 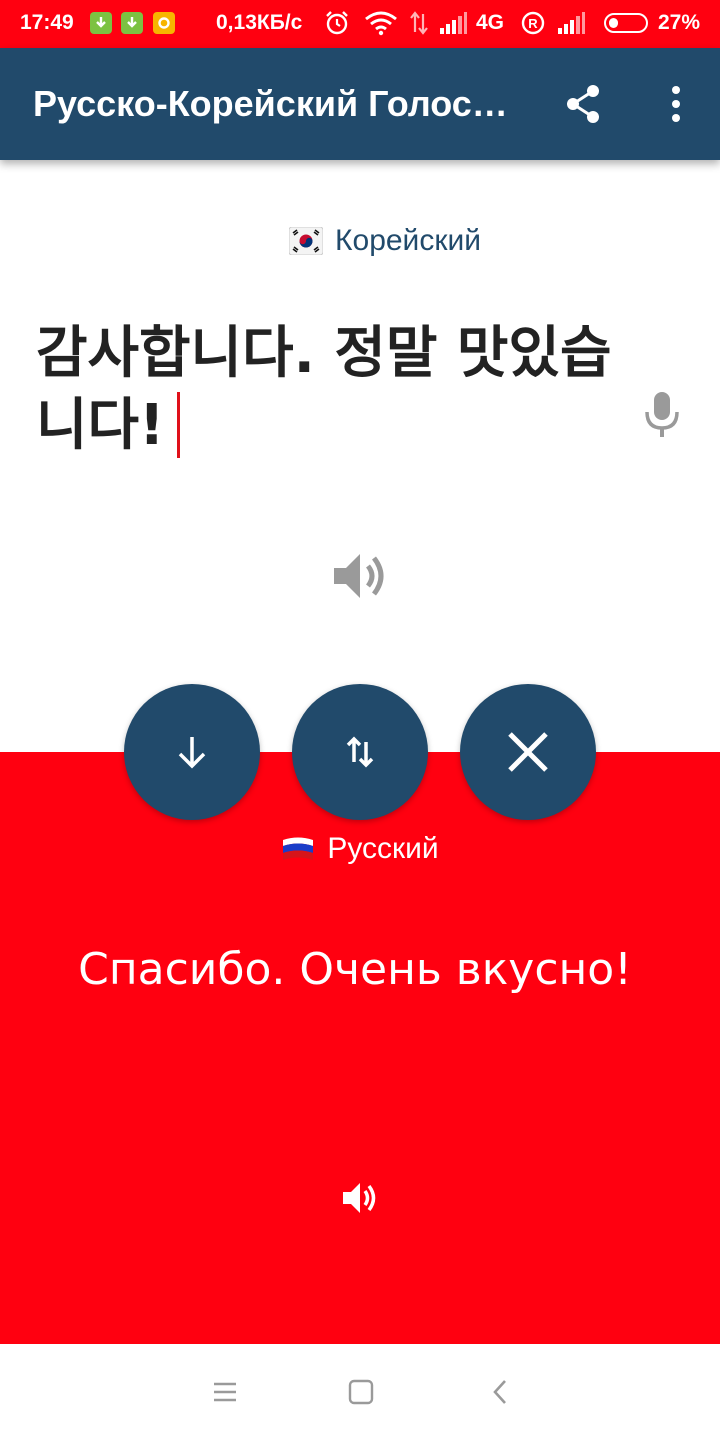 I want to click on download-button, so click(x=192, y=752).